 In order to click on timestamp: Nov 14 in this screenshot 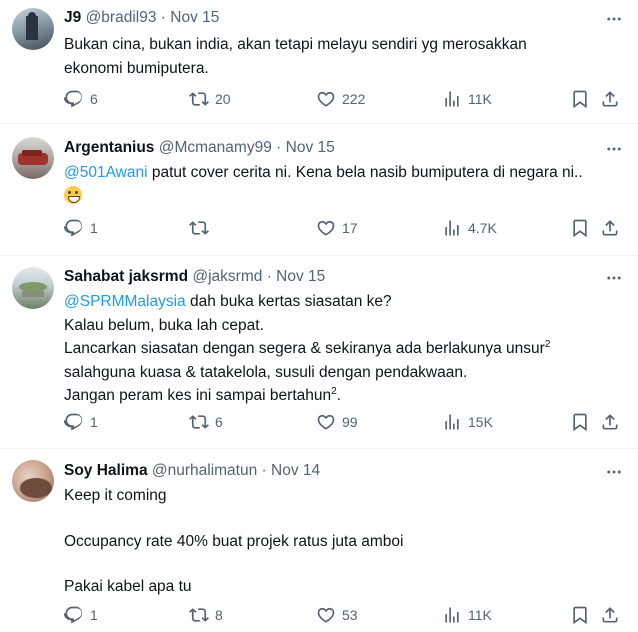, I will do `click(295, 470)`.